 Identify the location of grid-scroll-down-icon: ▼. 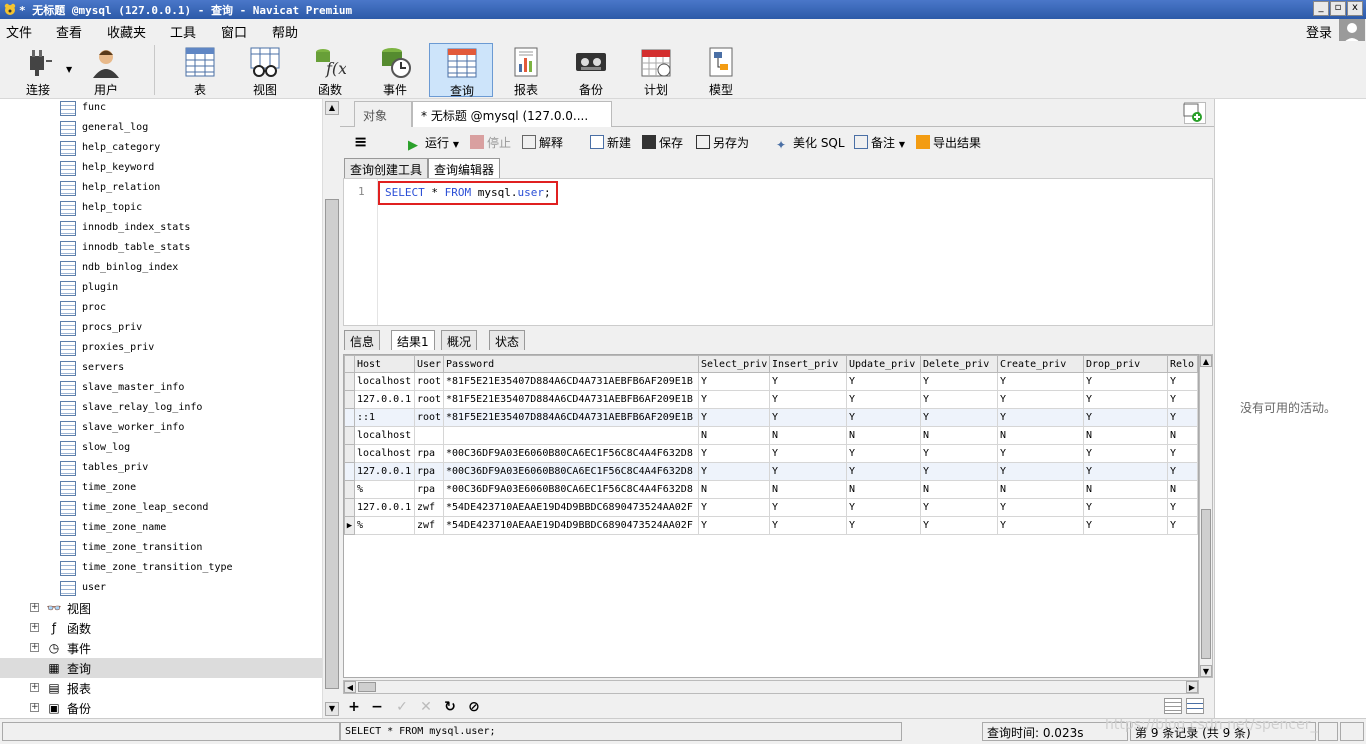
(1206, 671).